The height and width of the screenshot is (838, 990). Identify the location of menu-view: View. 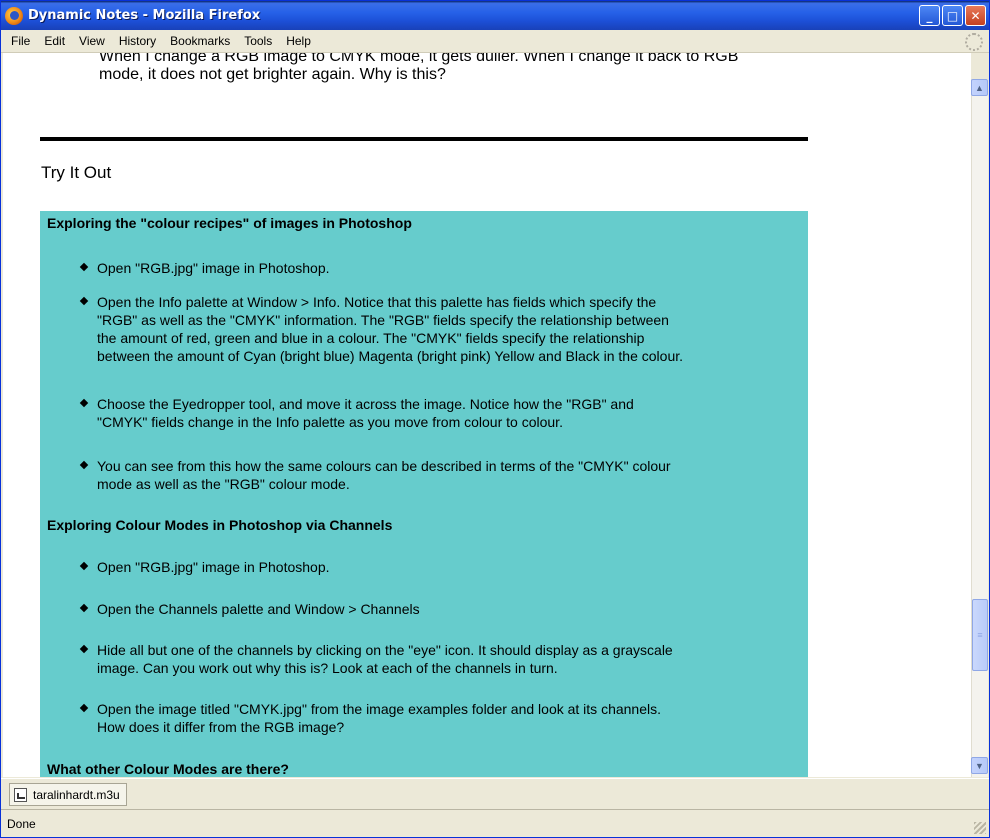
(92, 41).